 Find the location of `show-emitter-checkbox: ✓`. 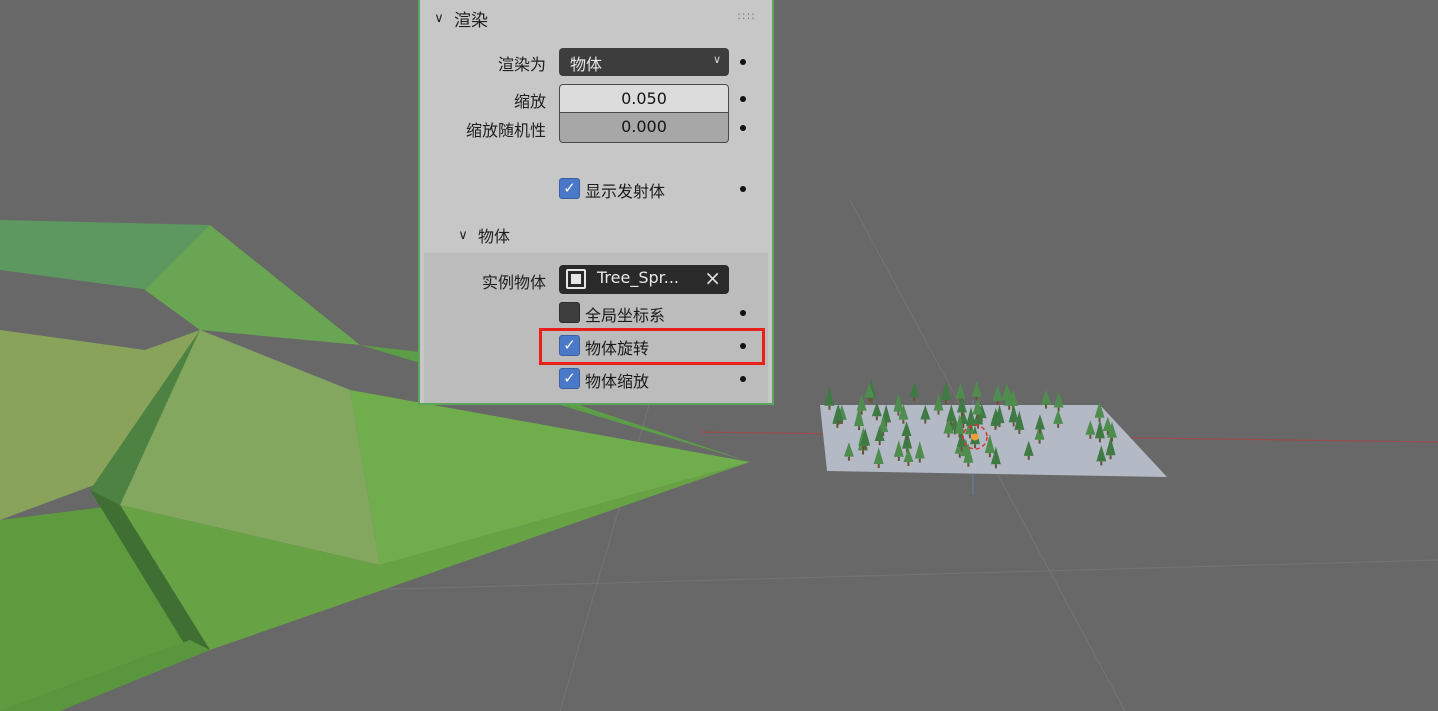

show-emitter-checkbox: ✓ is located at coordinates (569, 188).